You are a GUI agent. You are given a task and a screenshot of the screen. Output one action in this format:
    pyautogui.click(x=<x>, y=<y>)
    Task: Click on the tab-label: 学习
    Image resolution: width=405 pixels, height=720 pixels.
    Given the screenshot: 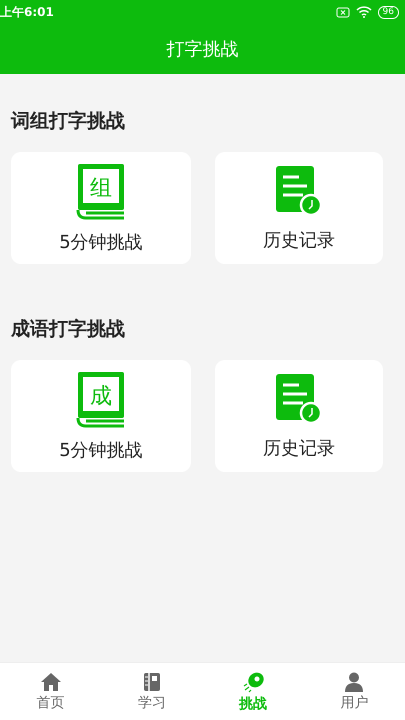 What is the action you would take?
    pyautogui.click(x=152, y=703)
    